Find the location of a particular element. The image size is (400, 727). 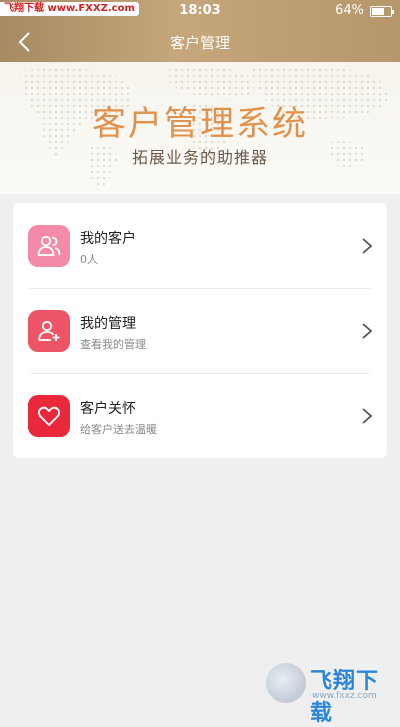

battery-percentage: 64% is located at coordinates (349, 10).